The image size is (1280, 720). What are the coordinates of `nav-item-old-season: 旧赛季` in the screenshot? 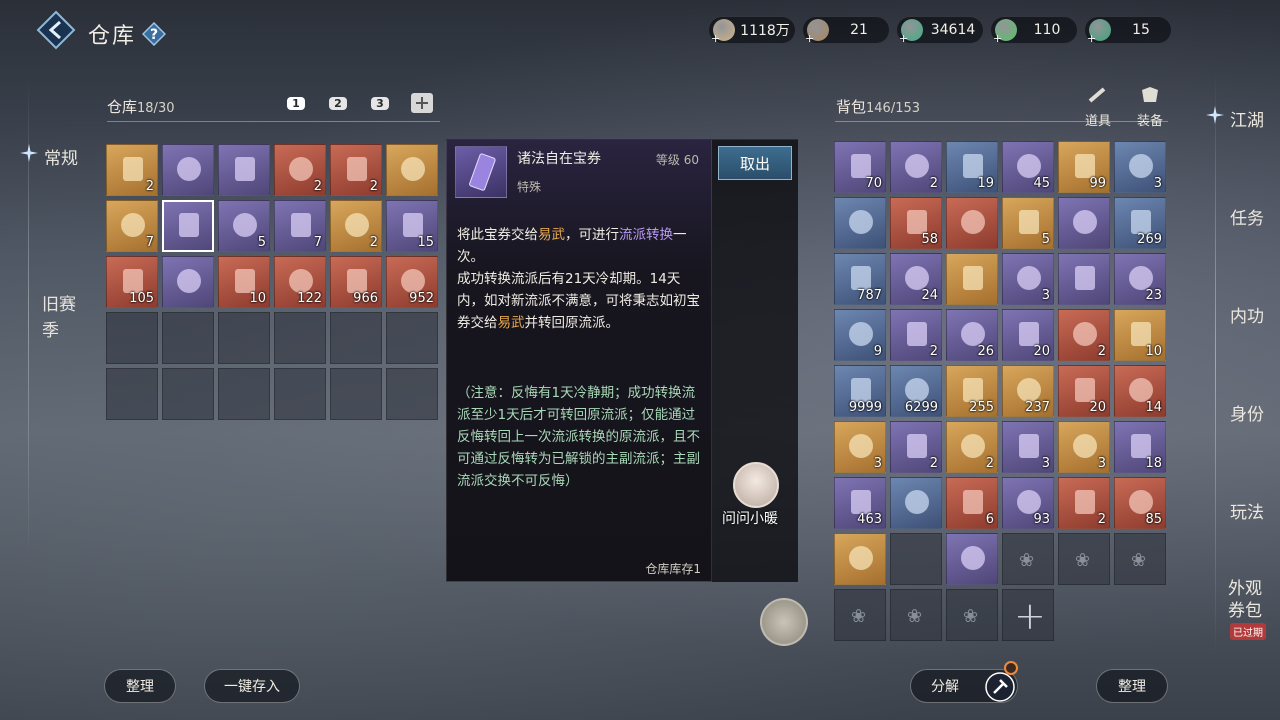 It's located at (62, 318).